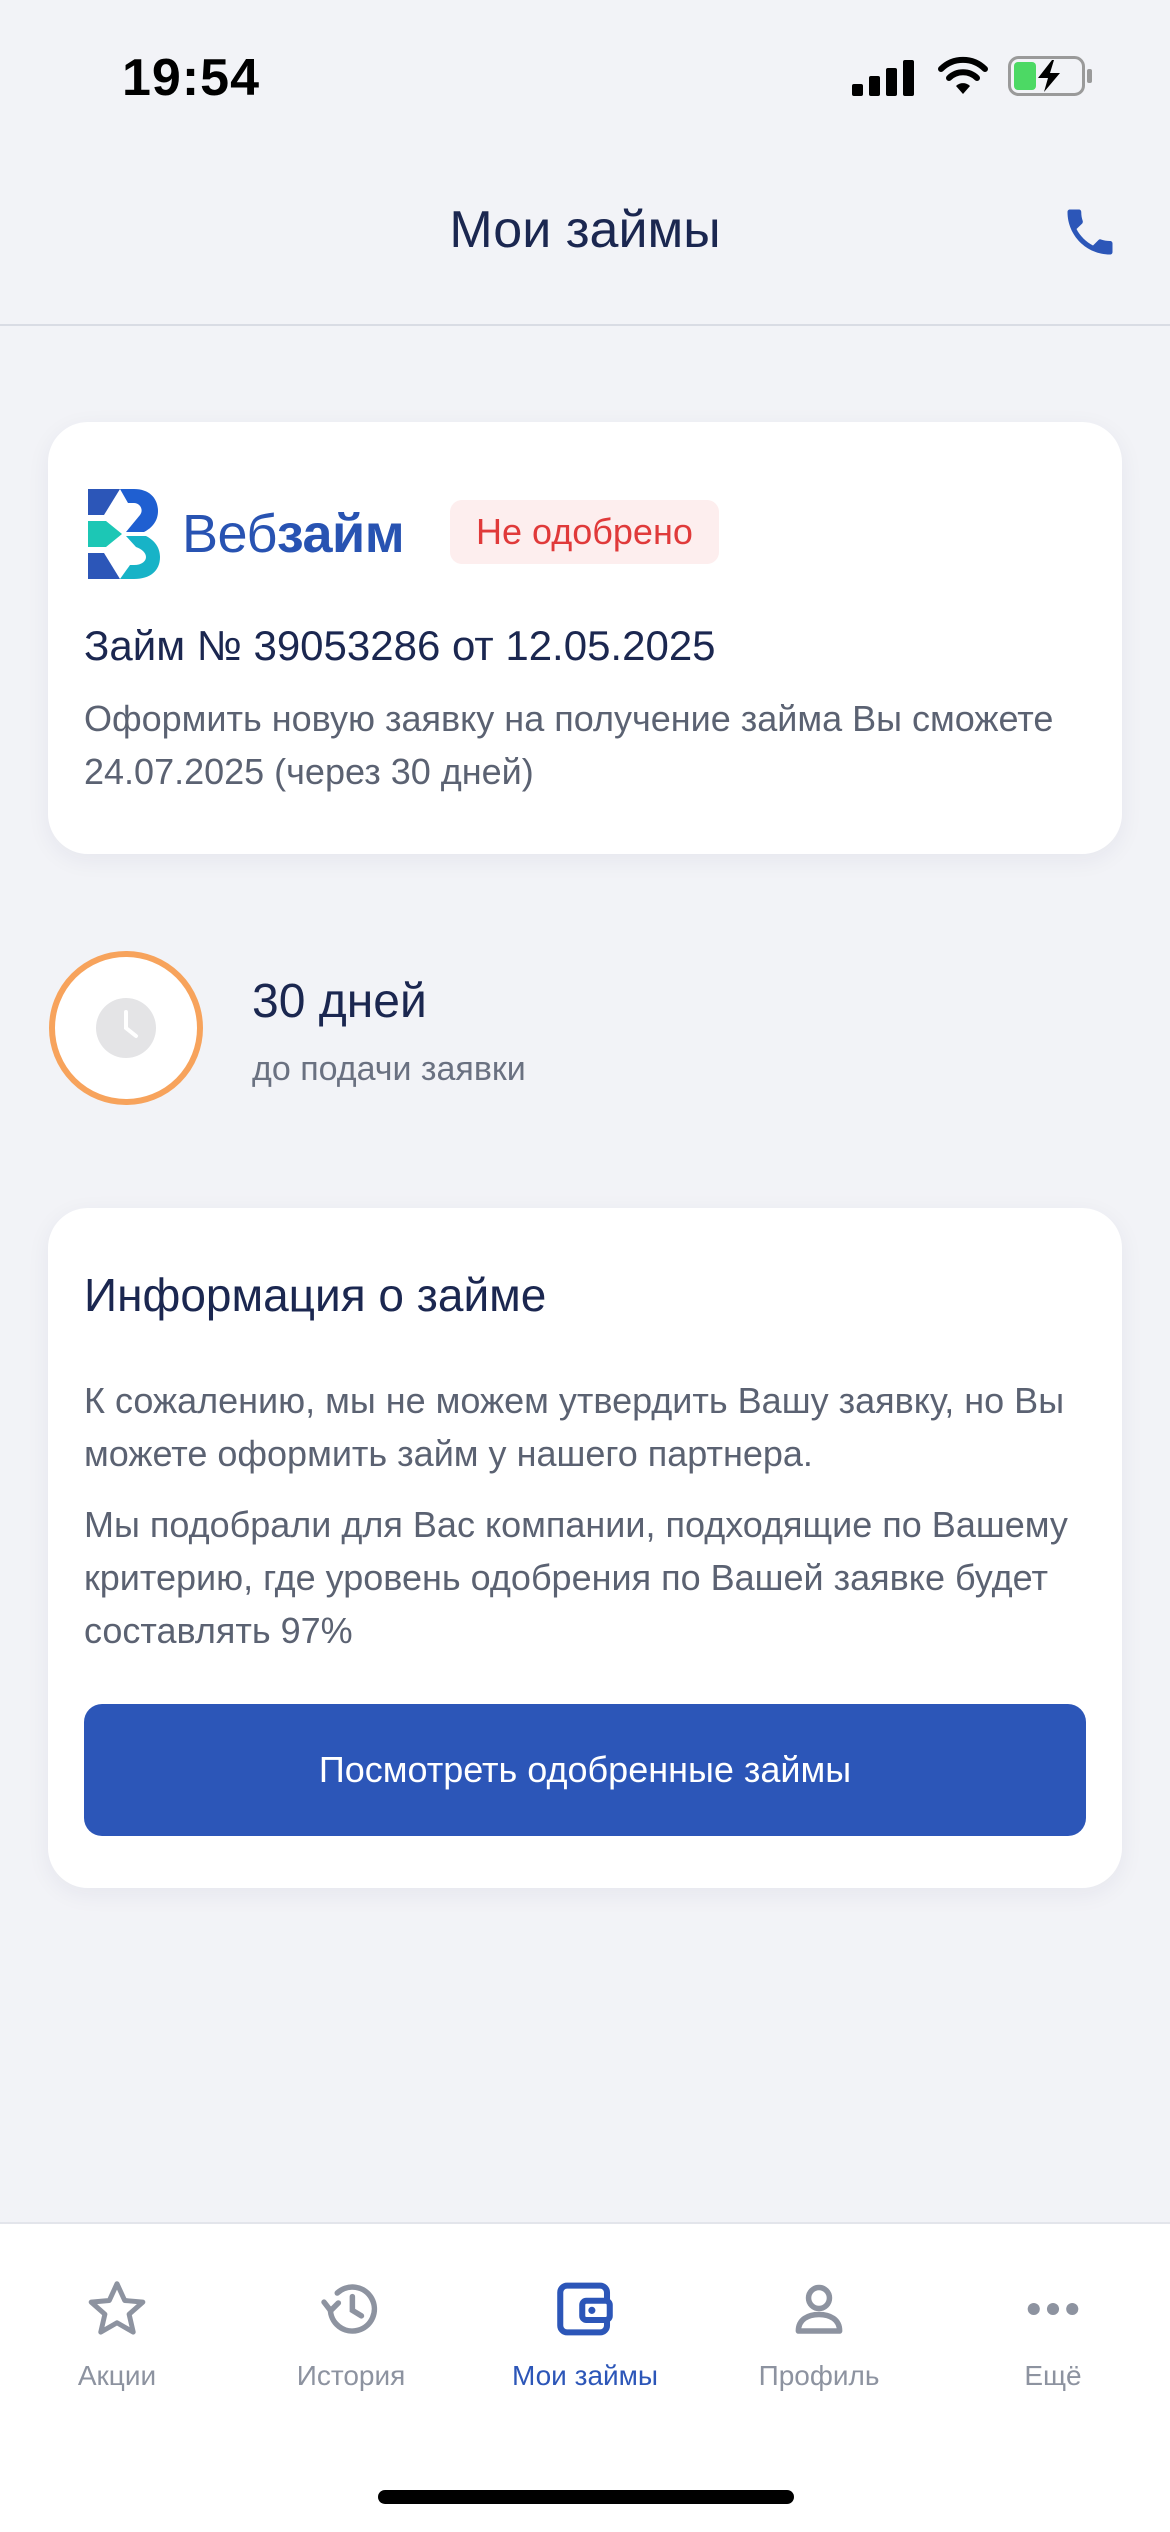  I want to click on tab-bar: Акции История Мои займы Профиль Ещё, so click(585, 2377).